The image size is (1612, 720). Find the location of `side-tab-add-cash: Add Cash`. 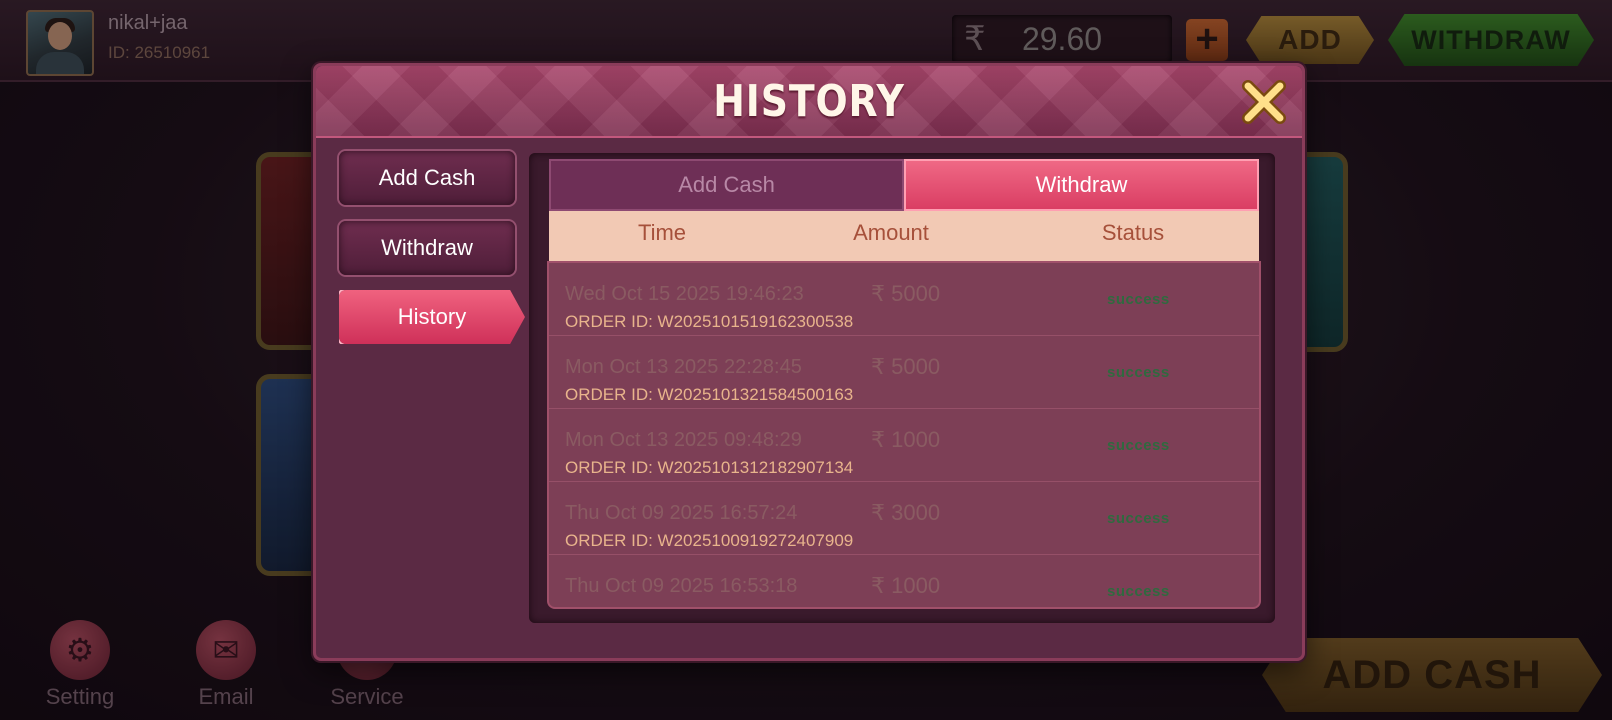

side-tab-add-cash: Add Cash is located at coordinates (427, 178).